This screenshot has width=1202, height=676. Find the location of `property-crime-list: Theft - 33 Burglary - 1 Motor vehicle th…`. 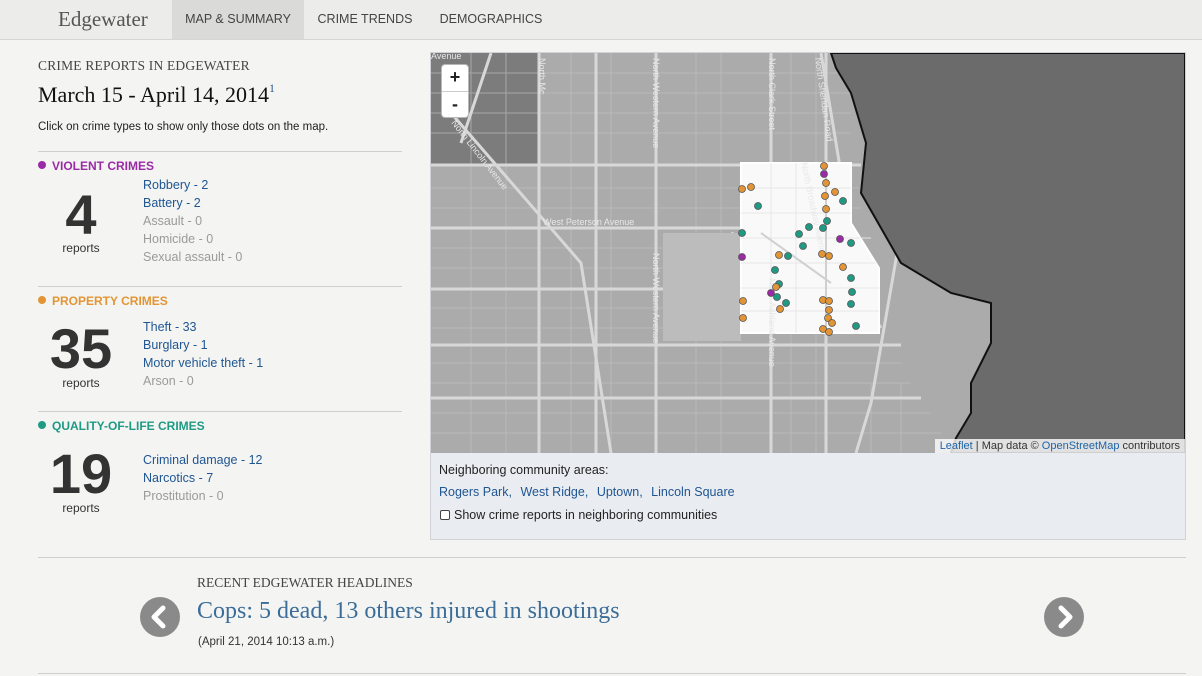

property-crime-list: Theft - 33 Burglary - 1 Motor vehicle th… is located at coordinates (203, 354).